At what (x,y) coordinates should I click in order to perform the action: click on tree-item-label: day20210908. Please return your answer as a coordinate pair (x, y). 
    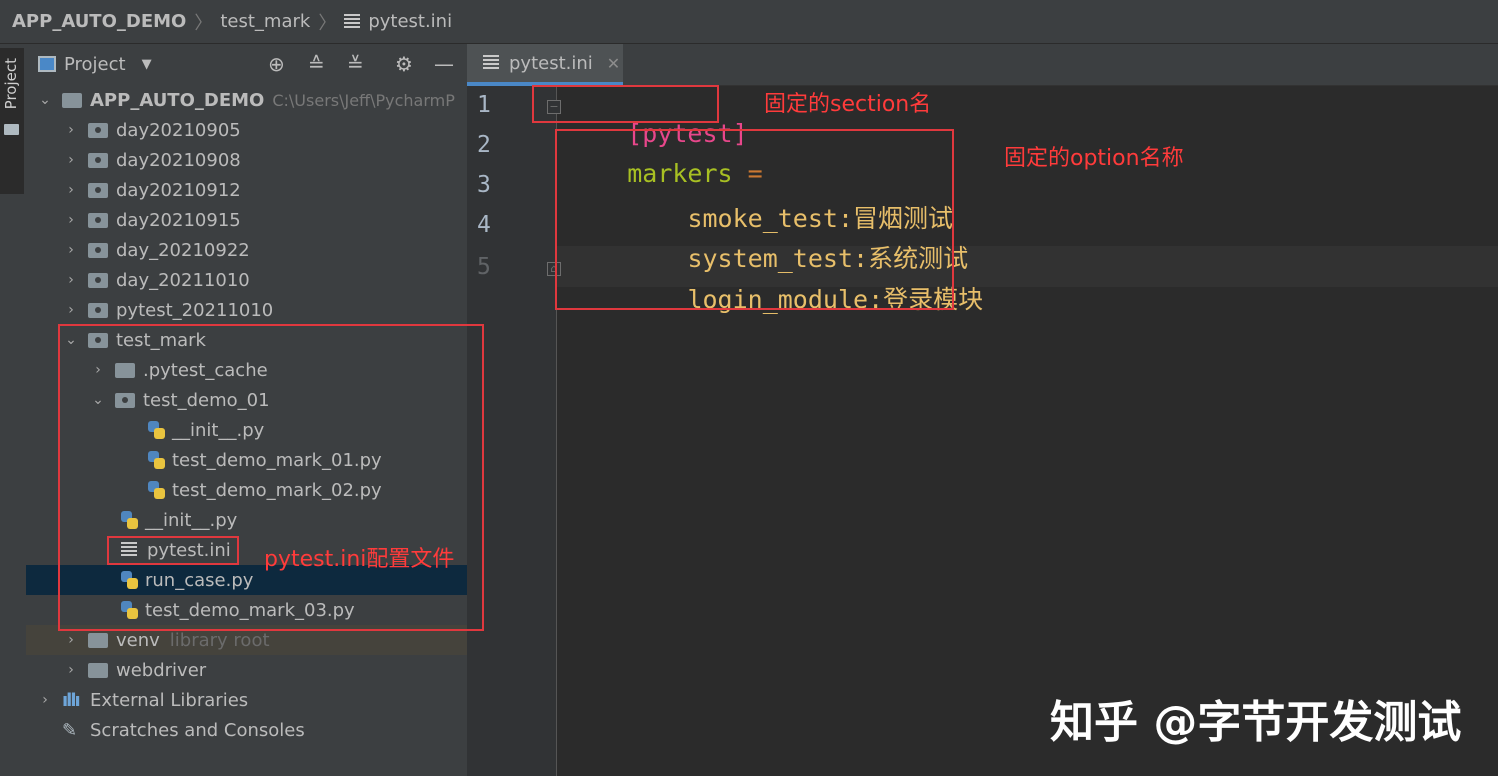
    Looking at the image, I should click on (178, 160).